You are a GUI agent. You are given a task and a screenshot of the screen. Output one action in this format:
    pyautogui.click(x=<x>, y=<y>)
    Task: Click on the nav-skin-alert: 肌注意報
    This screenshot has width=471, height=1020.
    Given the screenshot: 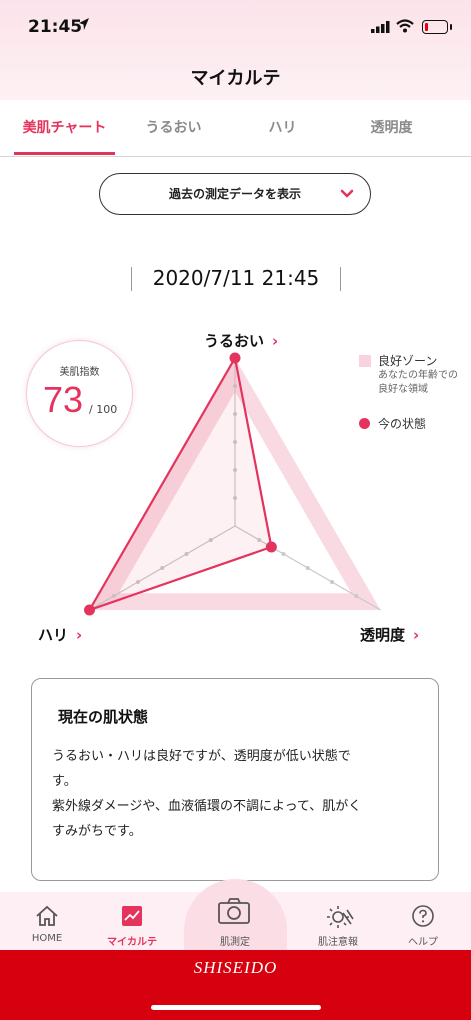 What is the action you would take?
    pyautogui.click(x=338, y=921)
    